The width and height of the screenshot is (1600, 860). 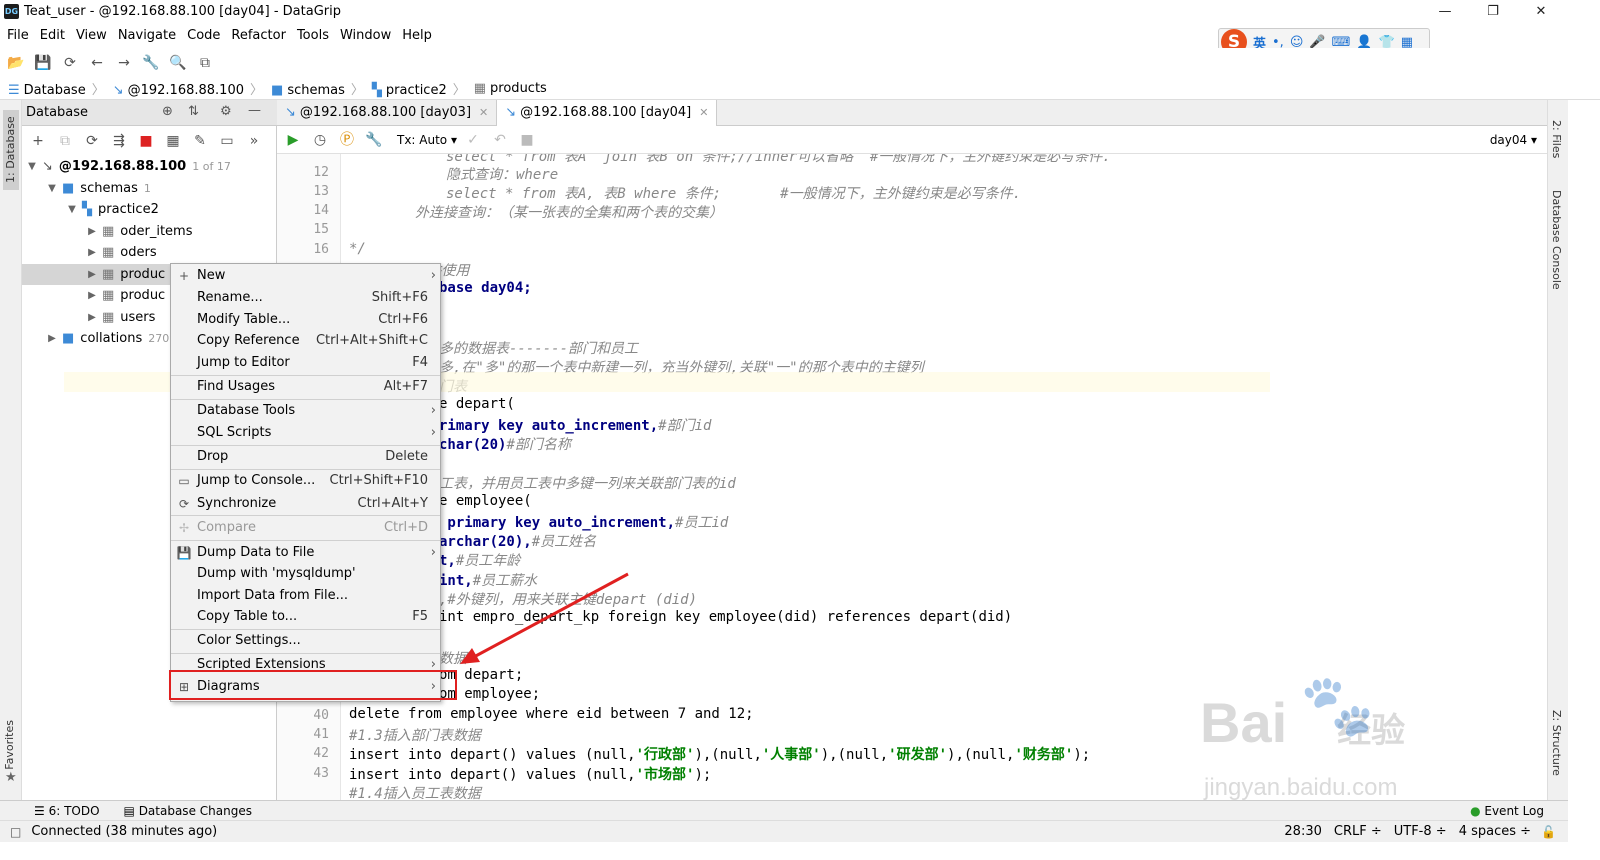 What do you see at coordinates (1445, 12) in the screenshot?
I see `minimize-button: —` at bounding box center [1445, 12].